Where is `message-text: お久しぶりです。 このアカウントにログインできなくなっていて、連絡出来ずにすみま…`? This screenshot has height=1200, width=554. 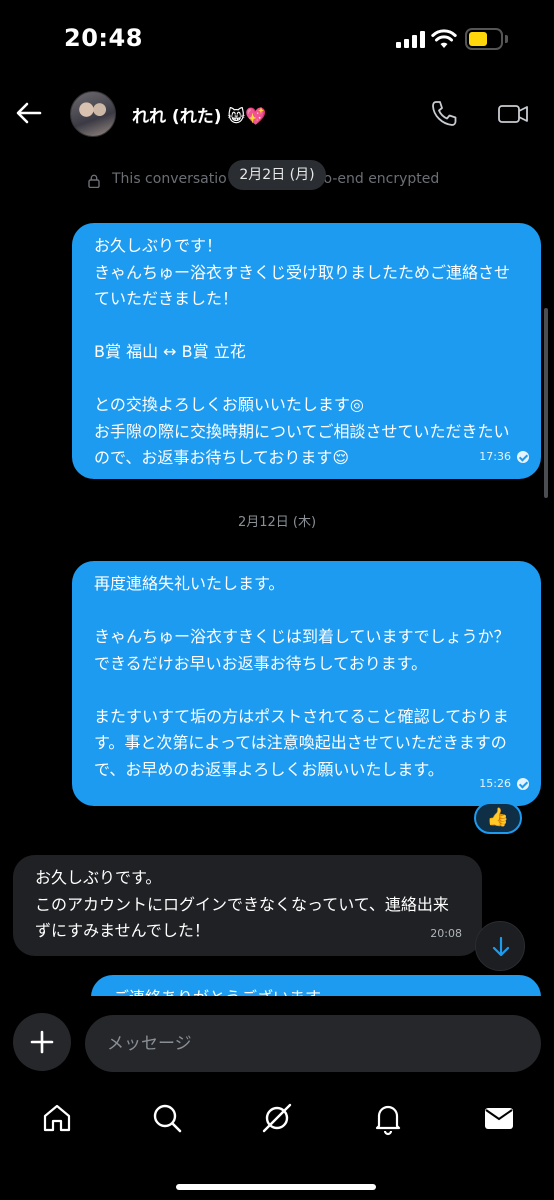 message-text: お久しぶりです。 このアカウントにログインできなくなっていて、連絡出来ずにすみま… is located at coordinates (242, 904).